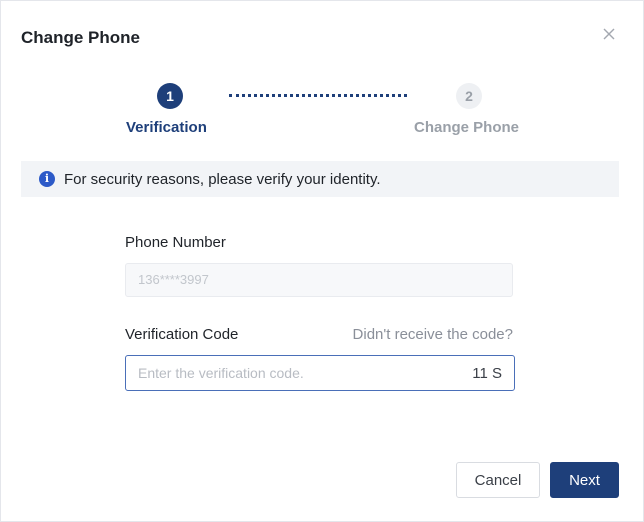  What do you see at coordinates (305, 373) in the screenshot?
I see `verification-code-input` at bounding box center [305, 373].